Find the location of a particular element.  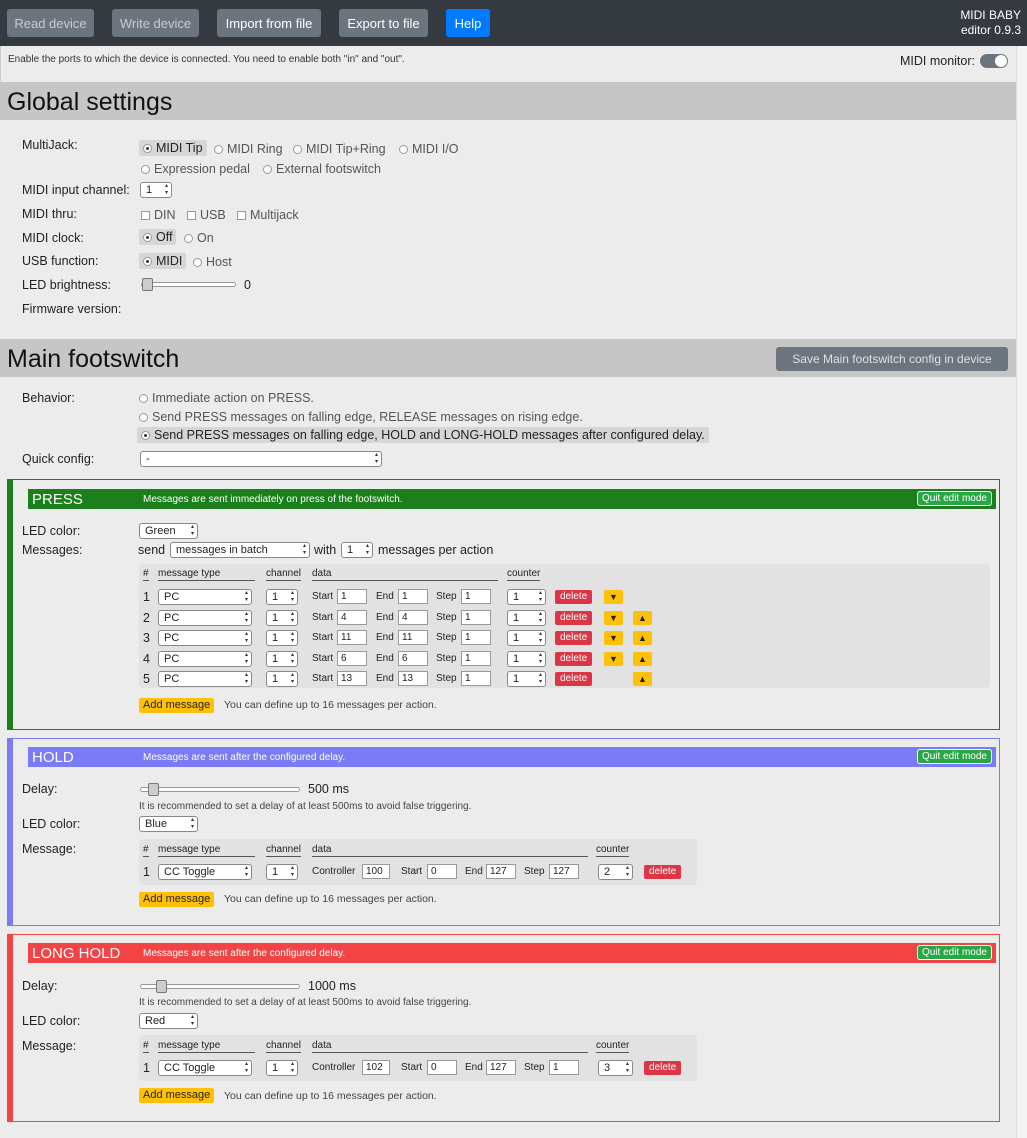

multijack-option-ring: MIDI Ring is located at coordinates (248, 149).